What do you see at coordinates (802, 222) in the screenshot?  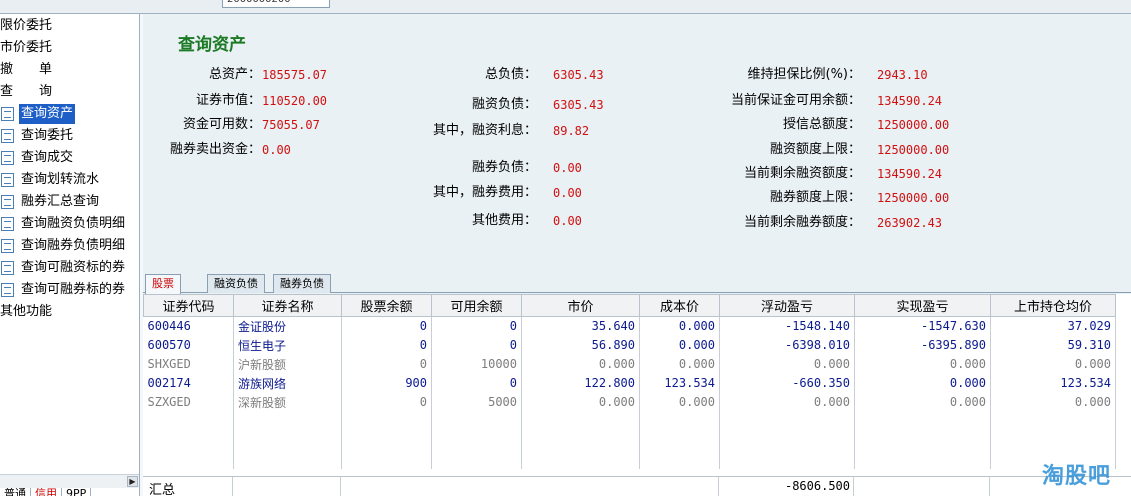 I see `field-label: 当前剩余融券额度：` at bounding box center [802, 222].